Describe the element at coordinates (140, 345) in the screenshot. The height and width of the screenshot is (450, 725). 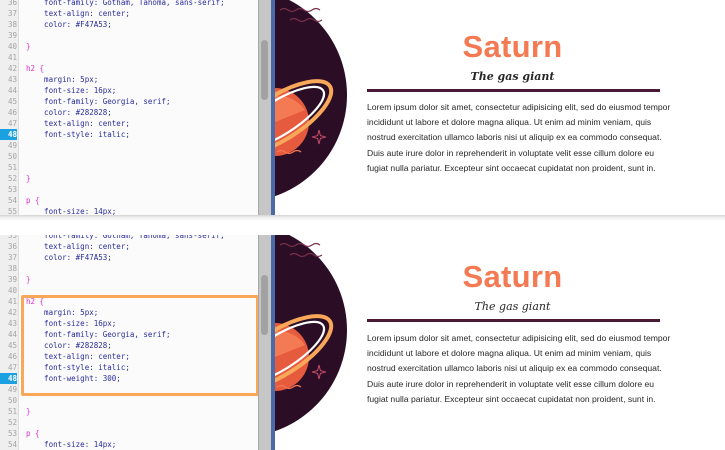
I see `highlighted-h2-rule` at that location.